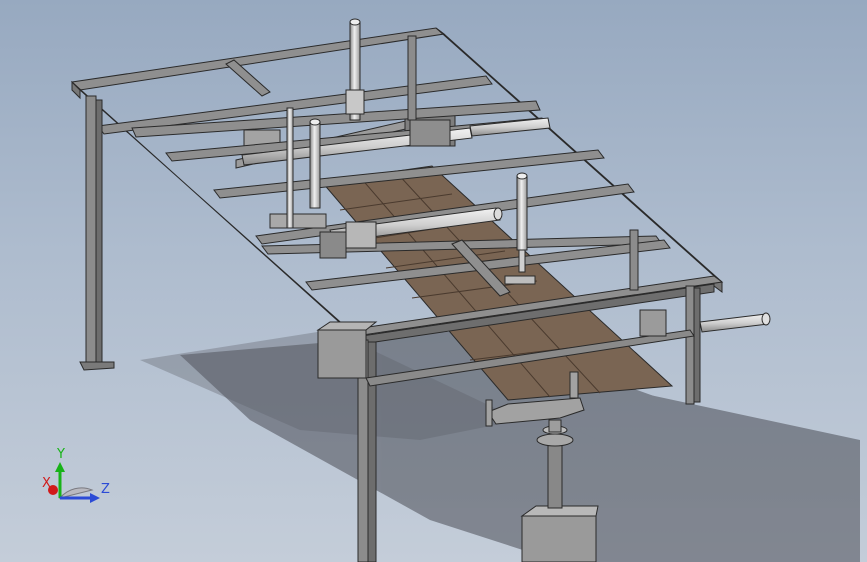 The image size is (867, 562). Describe the element at coordinates (105, 489) in the screenshot. I see `z-axis-label: Z` at that location.